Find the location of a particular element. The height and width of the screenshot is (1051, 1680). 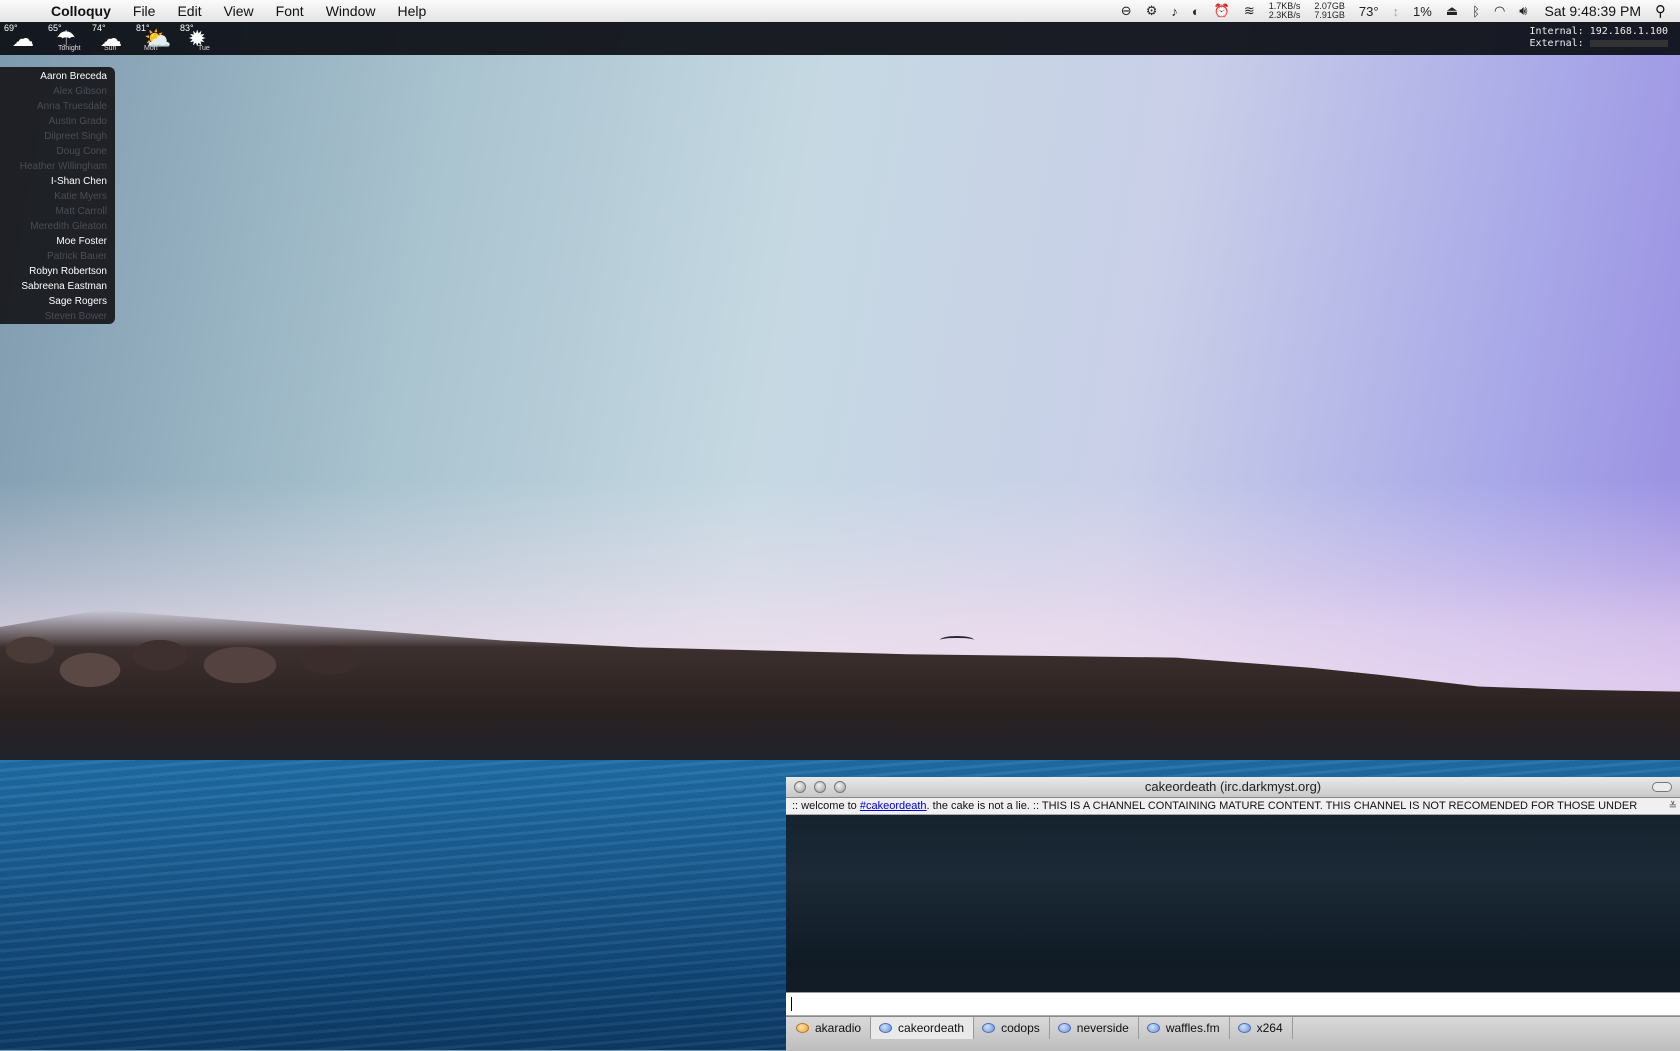

menu-view: View is located at coordinates (239, 11).